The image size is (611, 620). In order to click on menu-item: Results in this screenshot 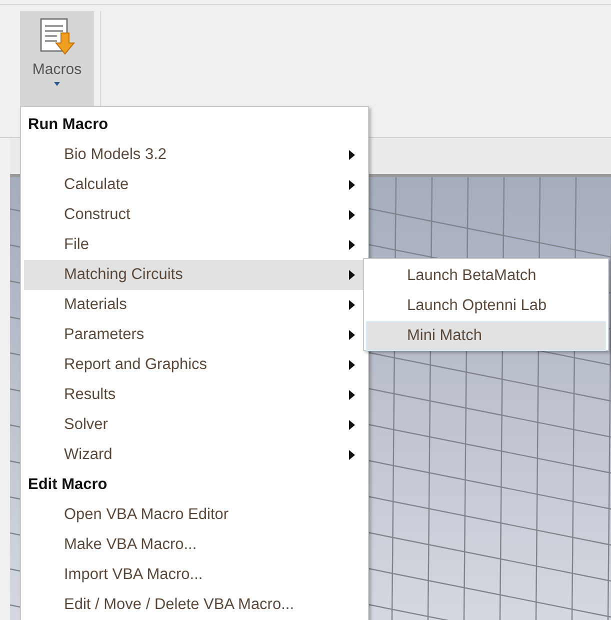, I will do `click(194, 395)`.